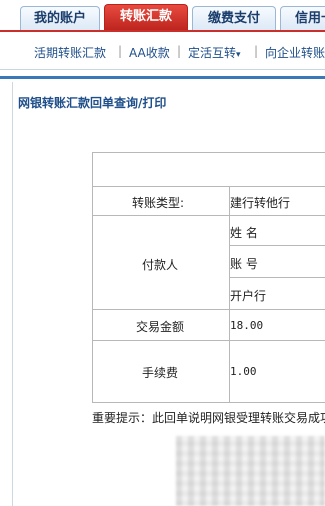  Describe the element at coordinates (149, 52) in the screenshot. I see `submenu-aa-collection: AA收款` at that location.